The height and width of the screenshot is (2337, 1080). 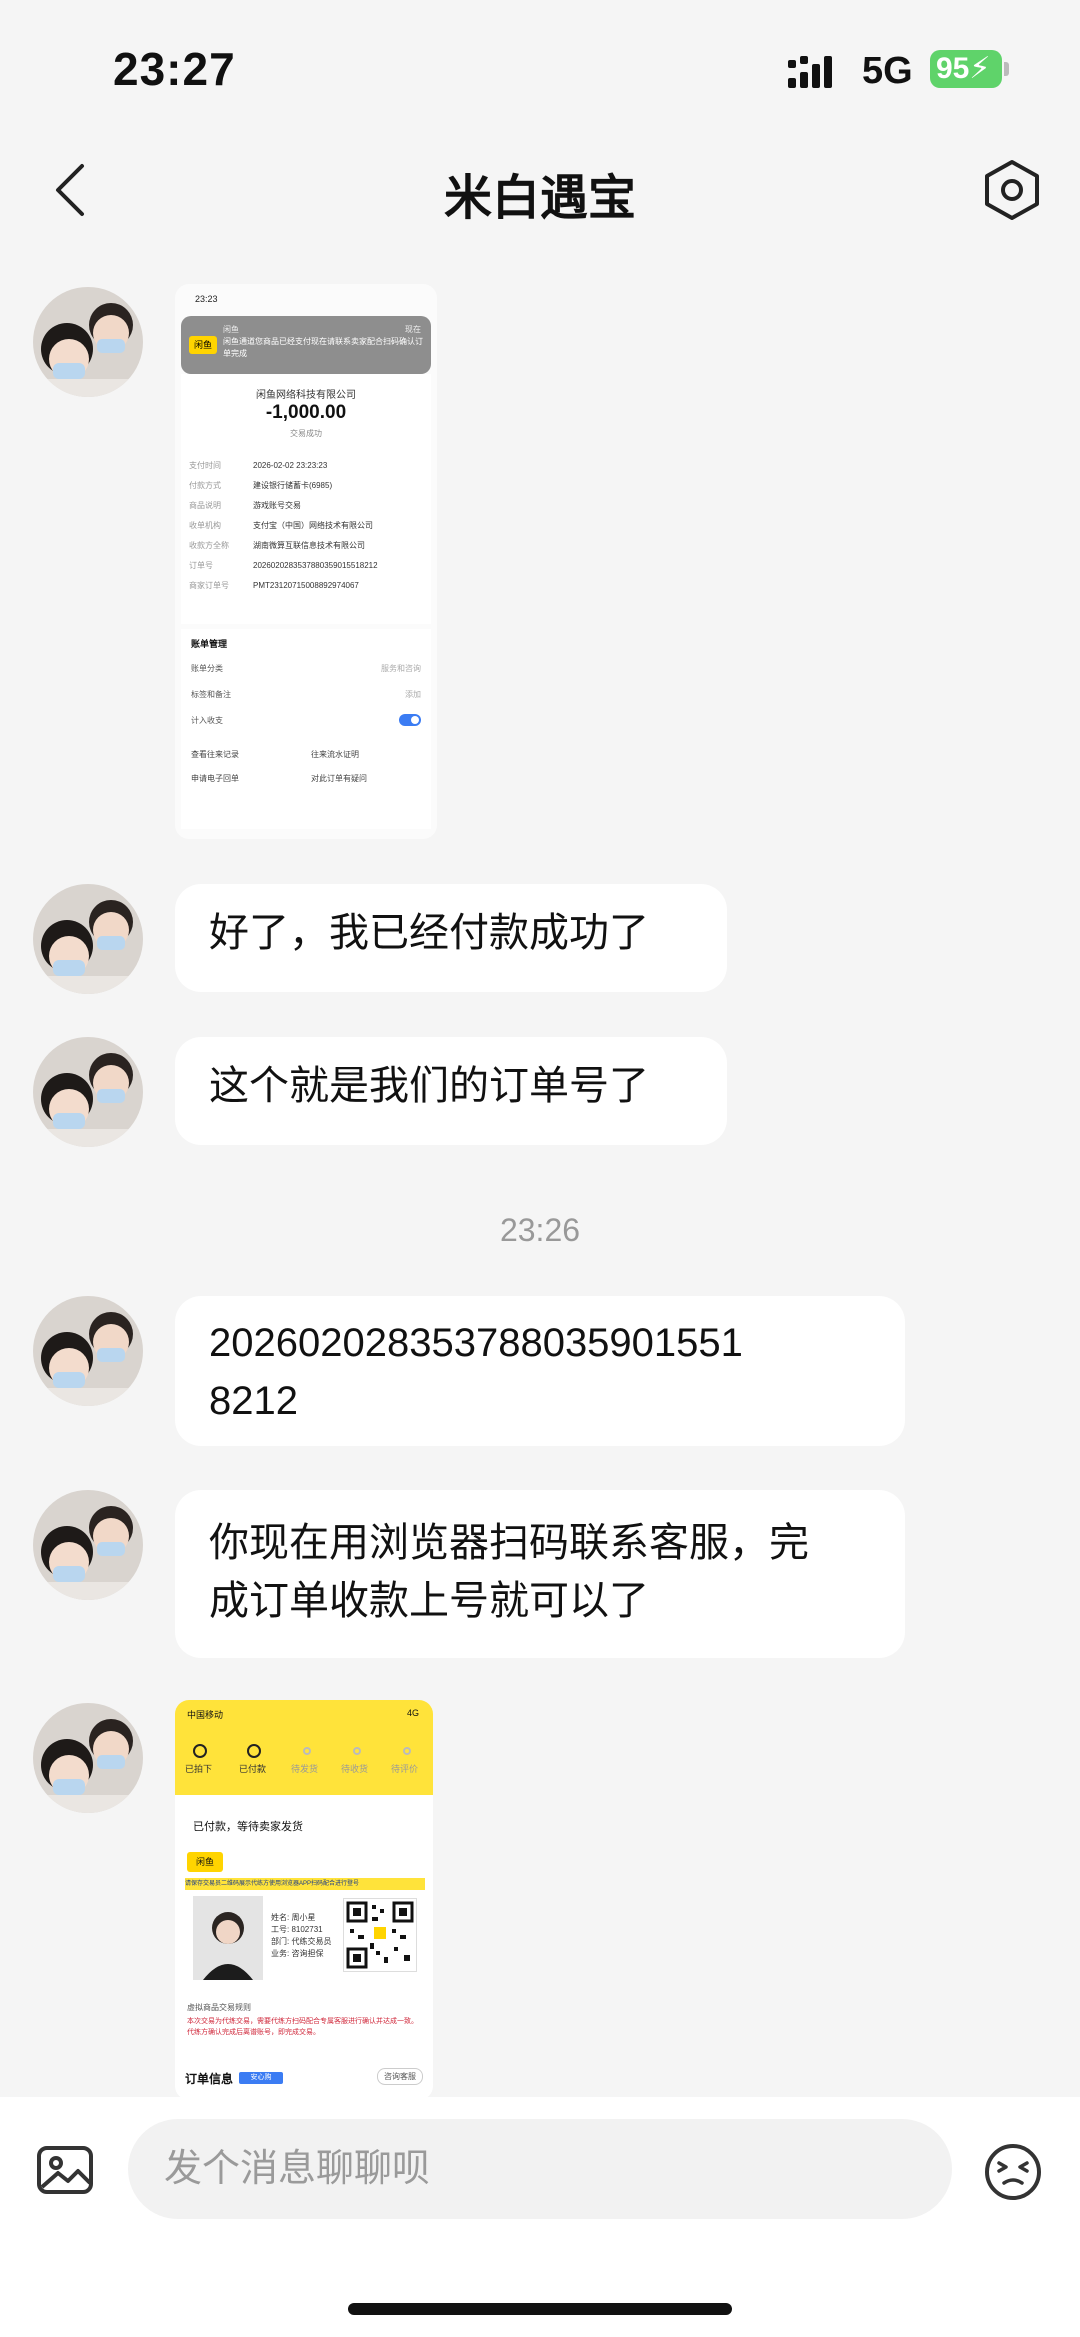 What do you see at coordinates (451, 938) in the screenshot?
I see `message-bubble: 好了，我已经付款成功了` at bounding box center [451, 938].